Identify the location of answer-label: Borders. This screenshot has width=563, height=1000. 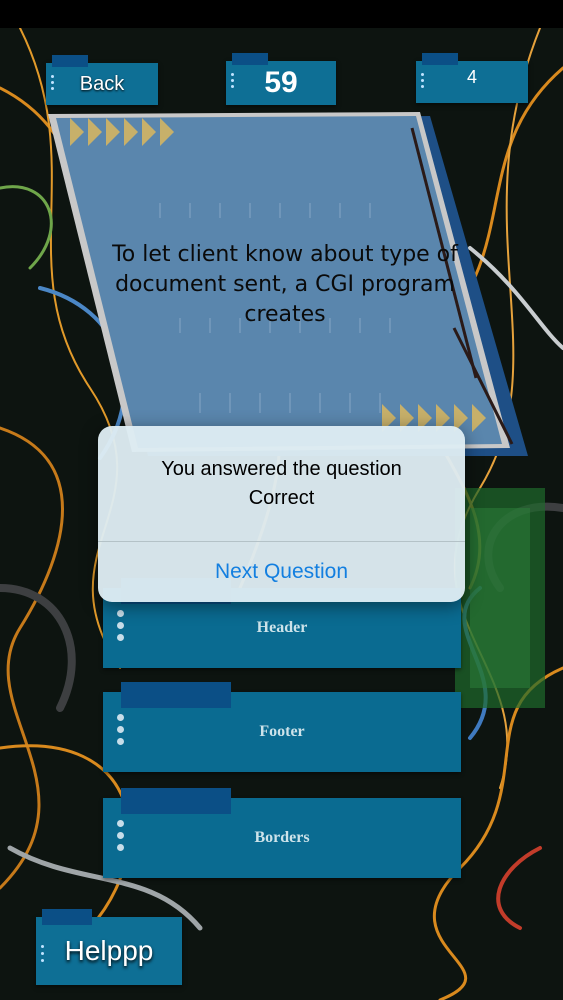
(282, 837).